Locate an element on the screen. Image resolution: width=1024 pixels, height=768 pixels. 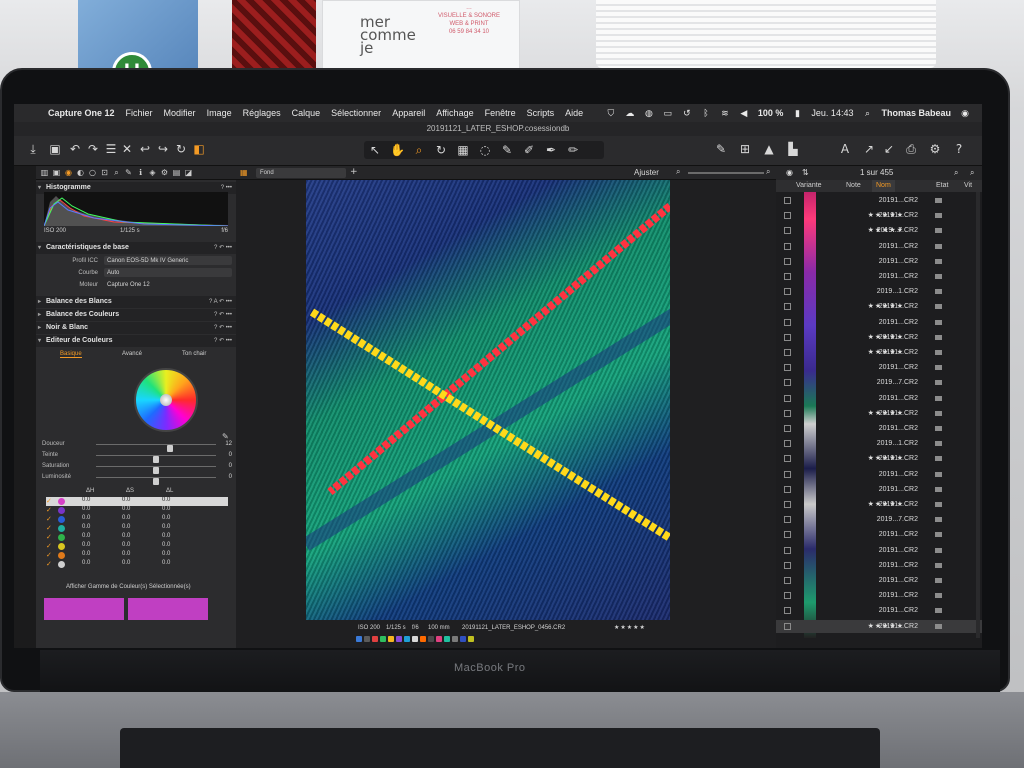
zoom-slider is located at coordinates (726, 173).